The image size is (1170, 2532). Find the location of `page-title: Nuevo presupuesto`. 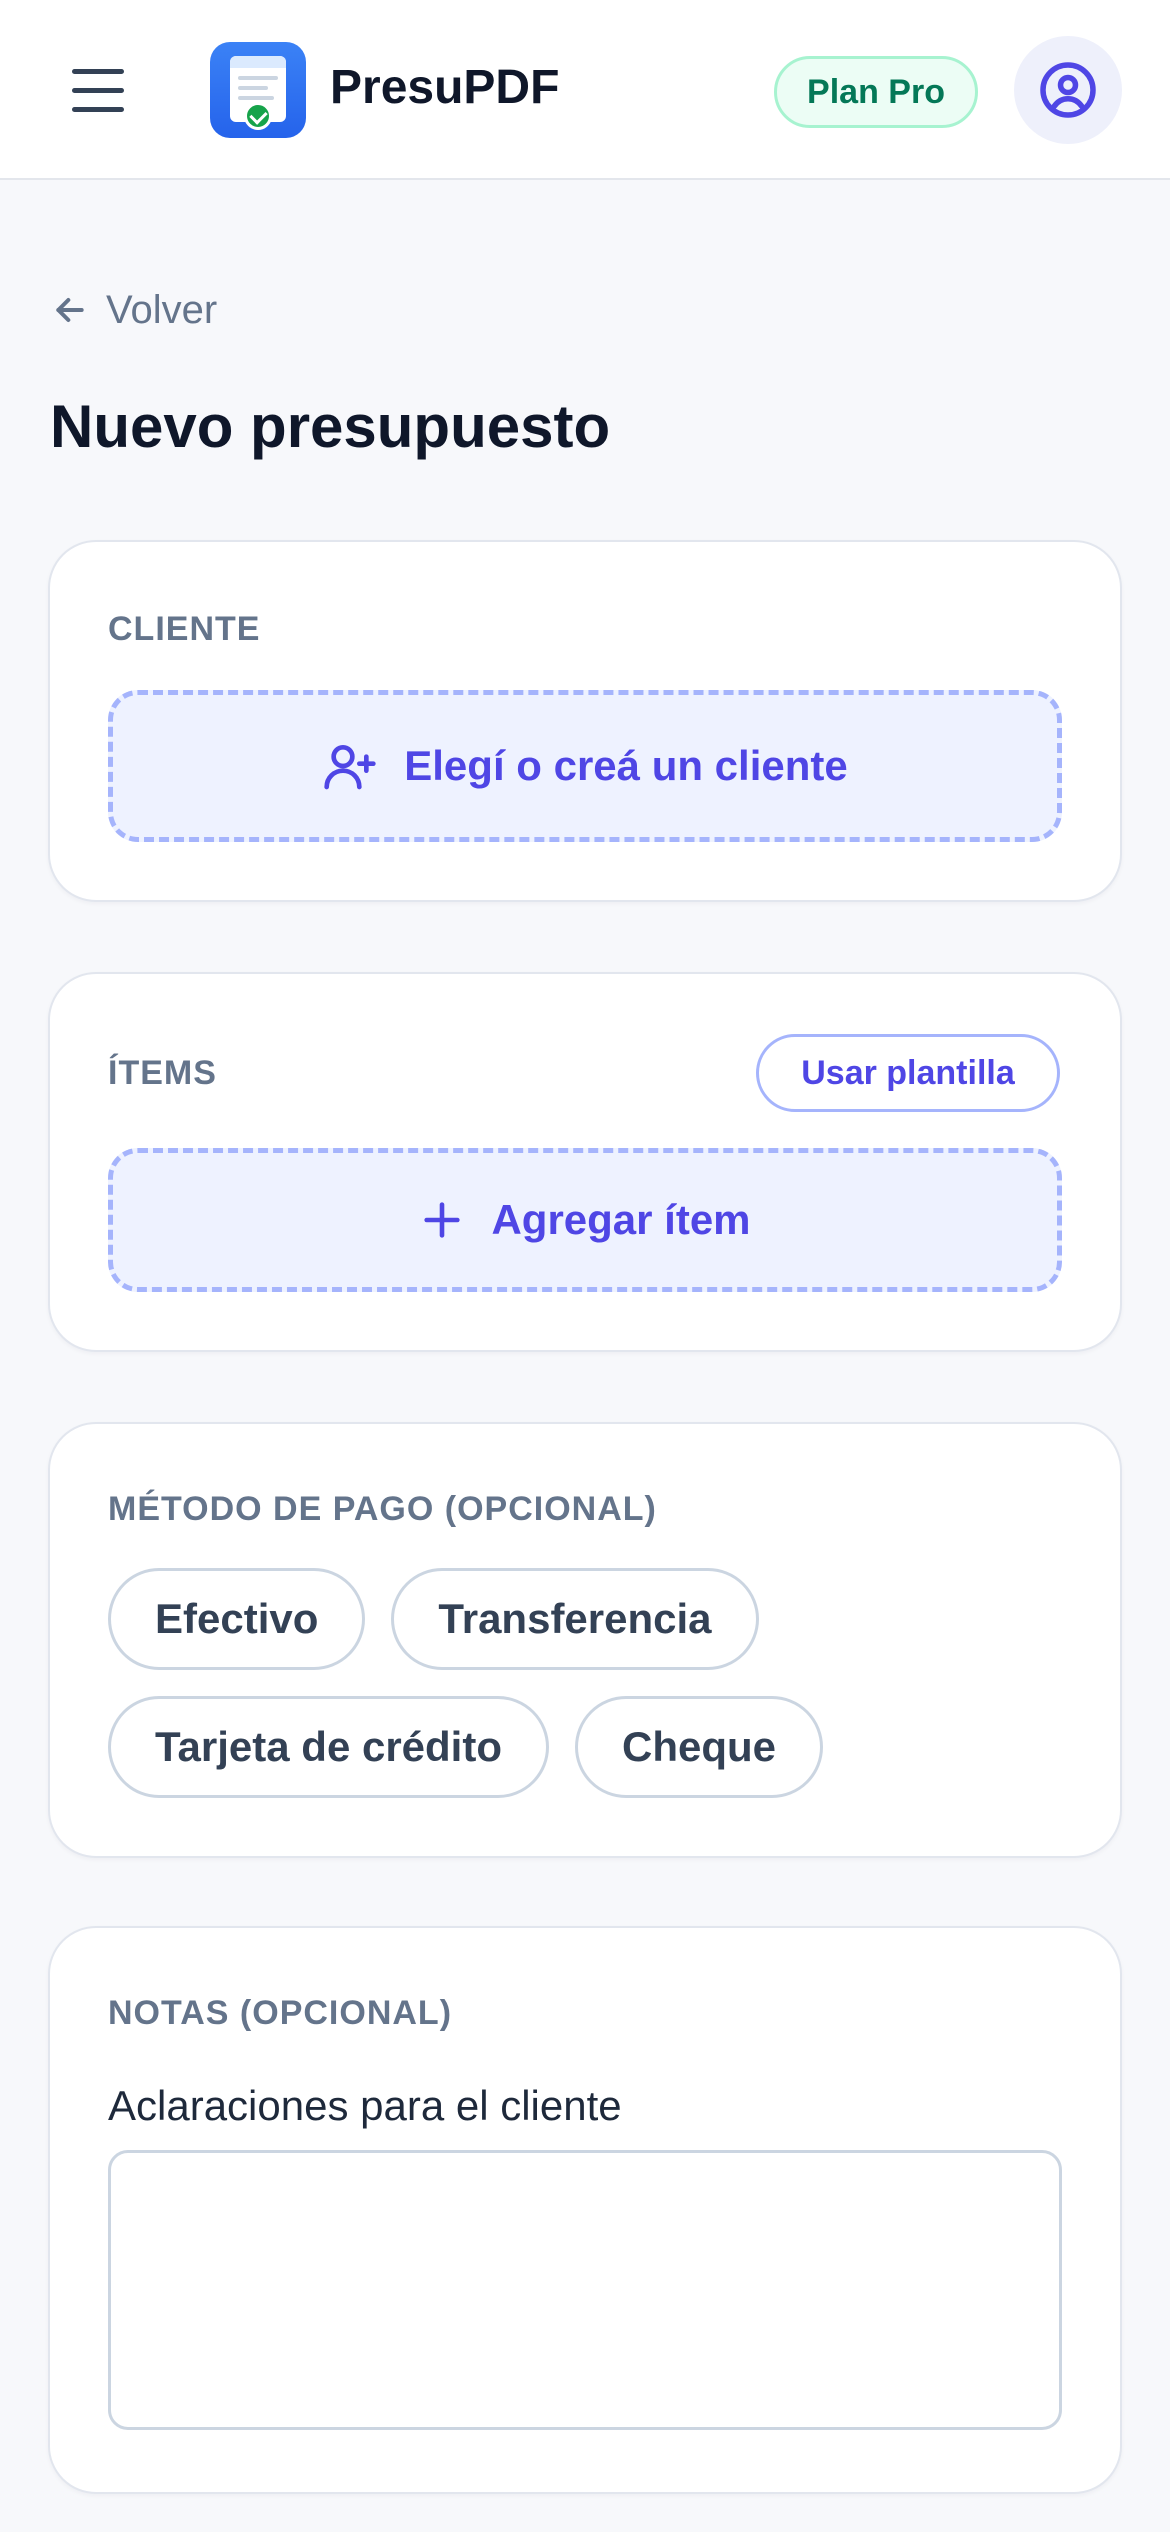

page-title: Nuevo presupuesto is located at coordinates (330, 426).